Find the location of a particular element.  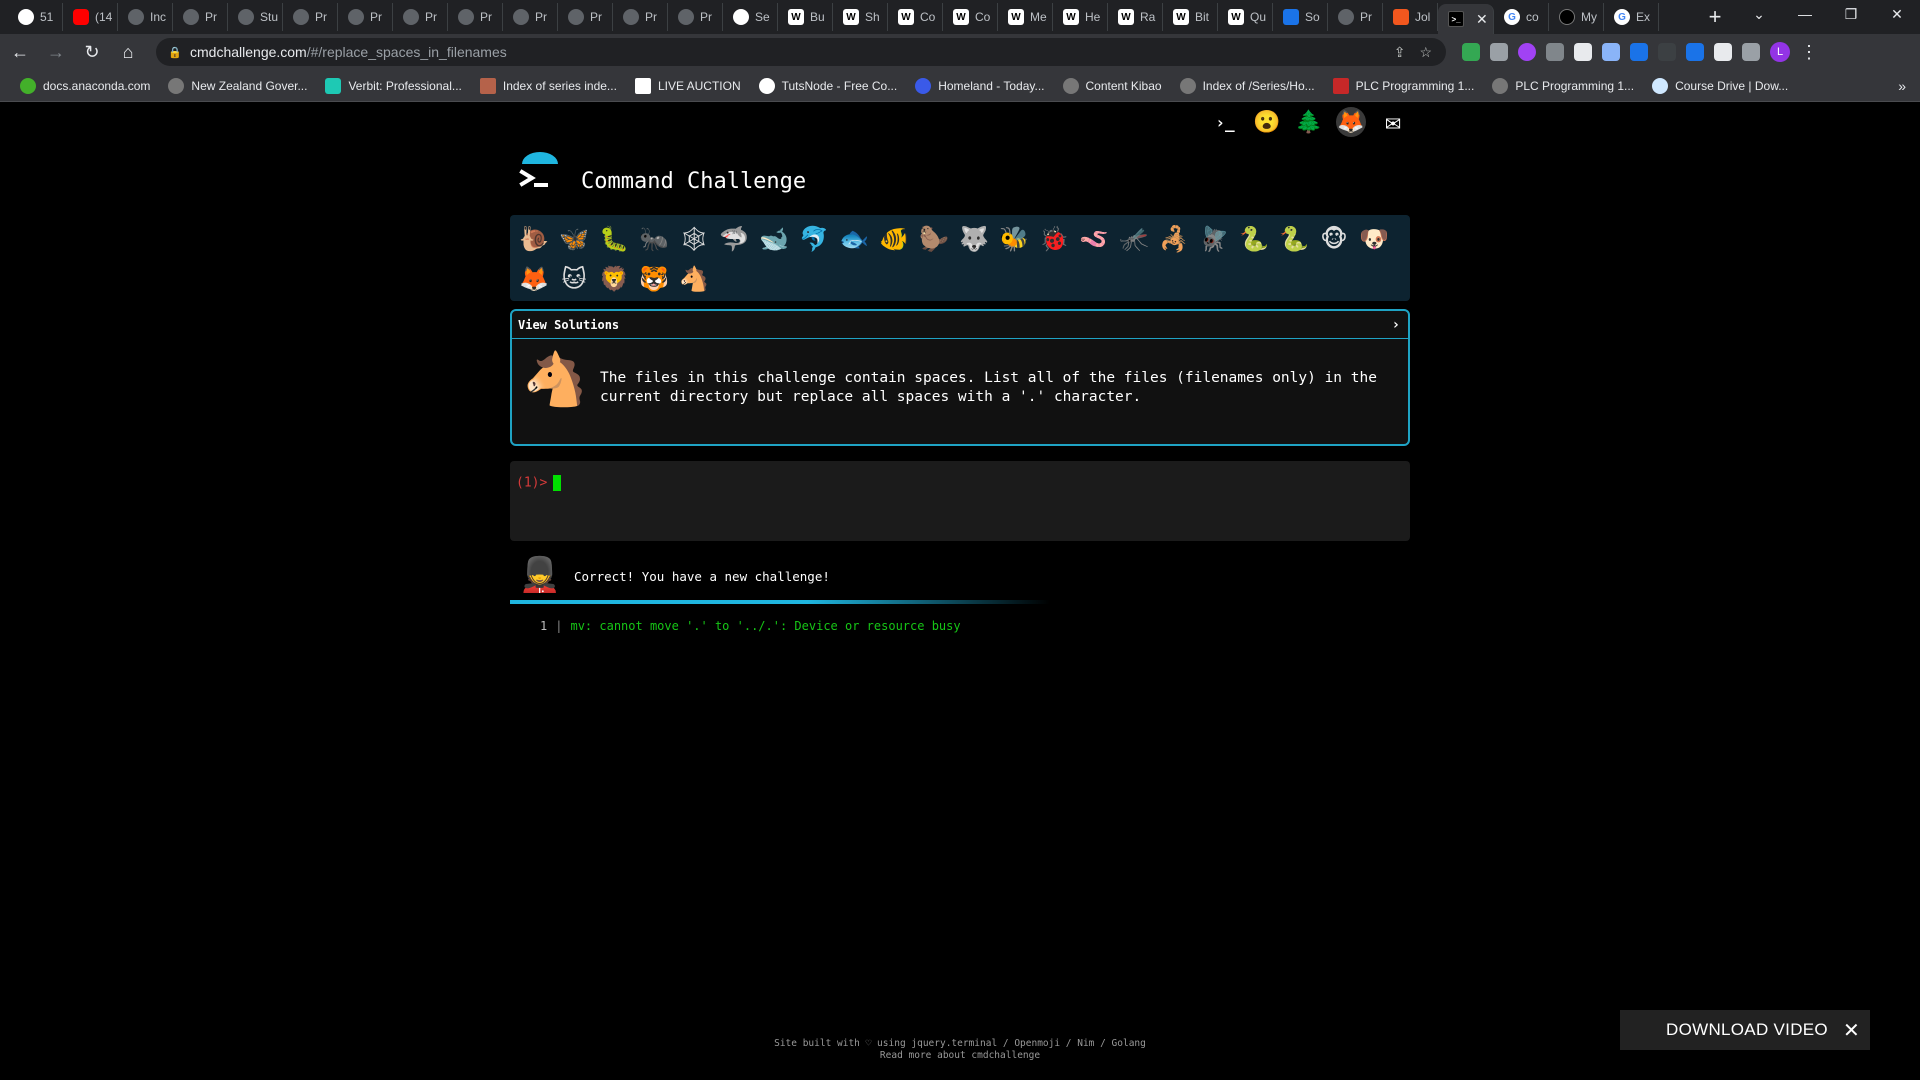

snake-icon: 🐍 is located at coordinates (1254, 239).